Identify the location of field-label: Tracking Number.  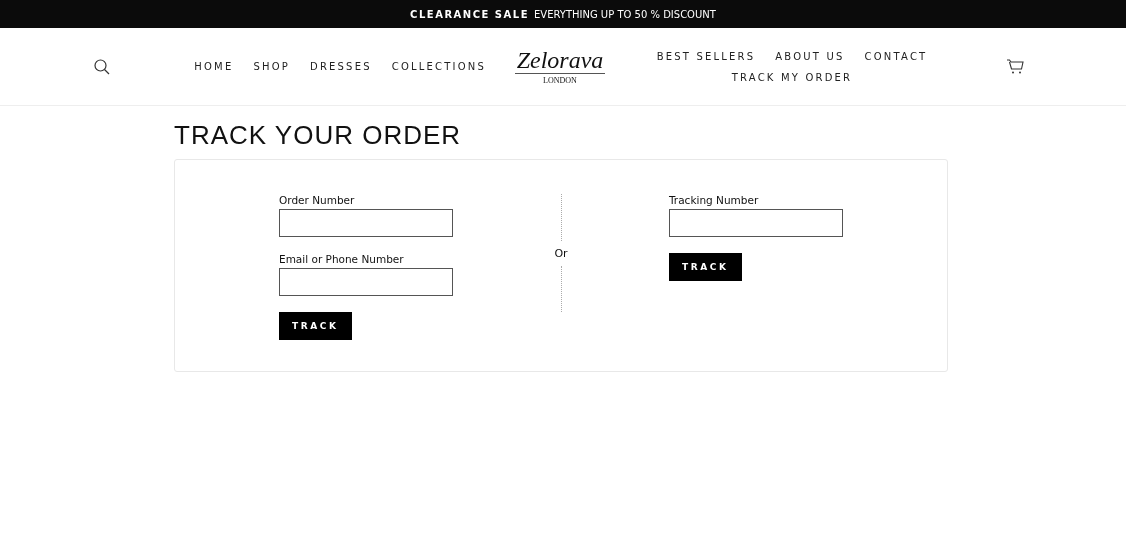
(714, 200).